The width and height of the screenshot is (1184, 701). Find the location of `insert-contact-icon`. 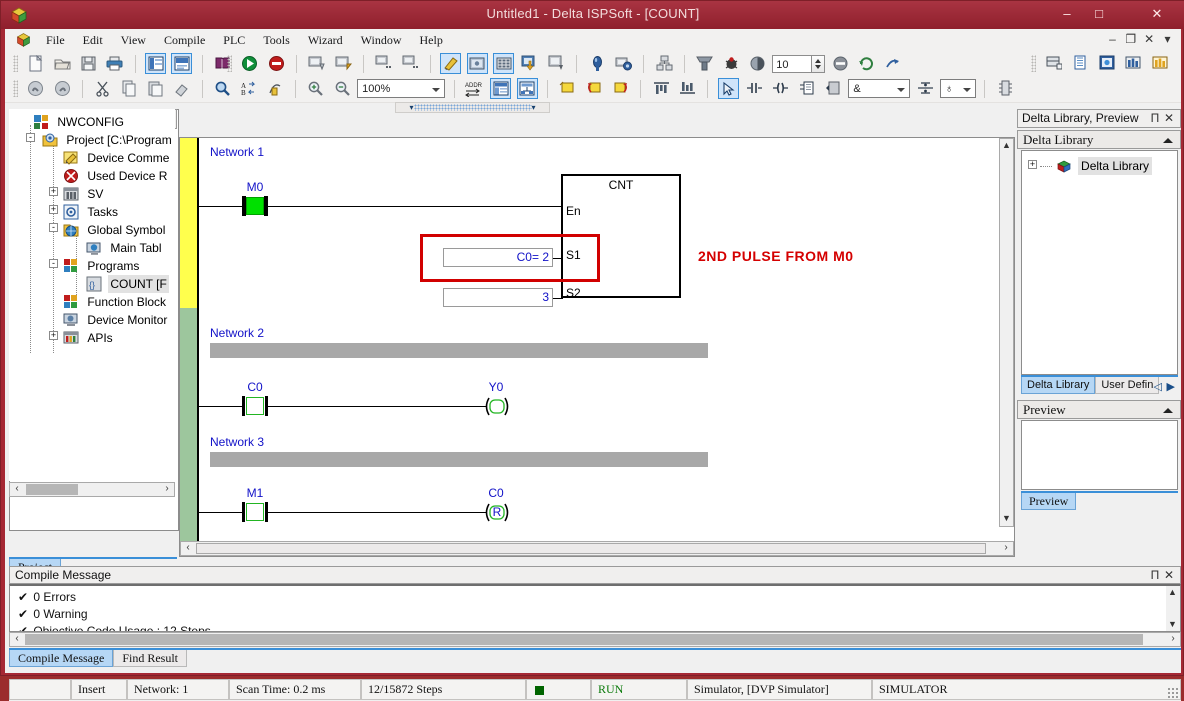

insert-contact-icon is located at coordinates (754, 88).